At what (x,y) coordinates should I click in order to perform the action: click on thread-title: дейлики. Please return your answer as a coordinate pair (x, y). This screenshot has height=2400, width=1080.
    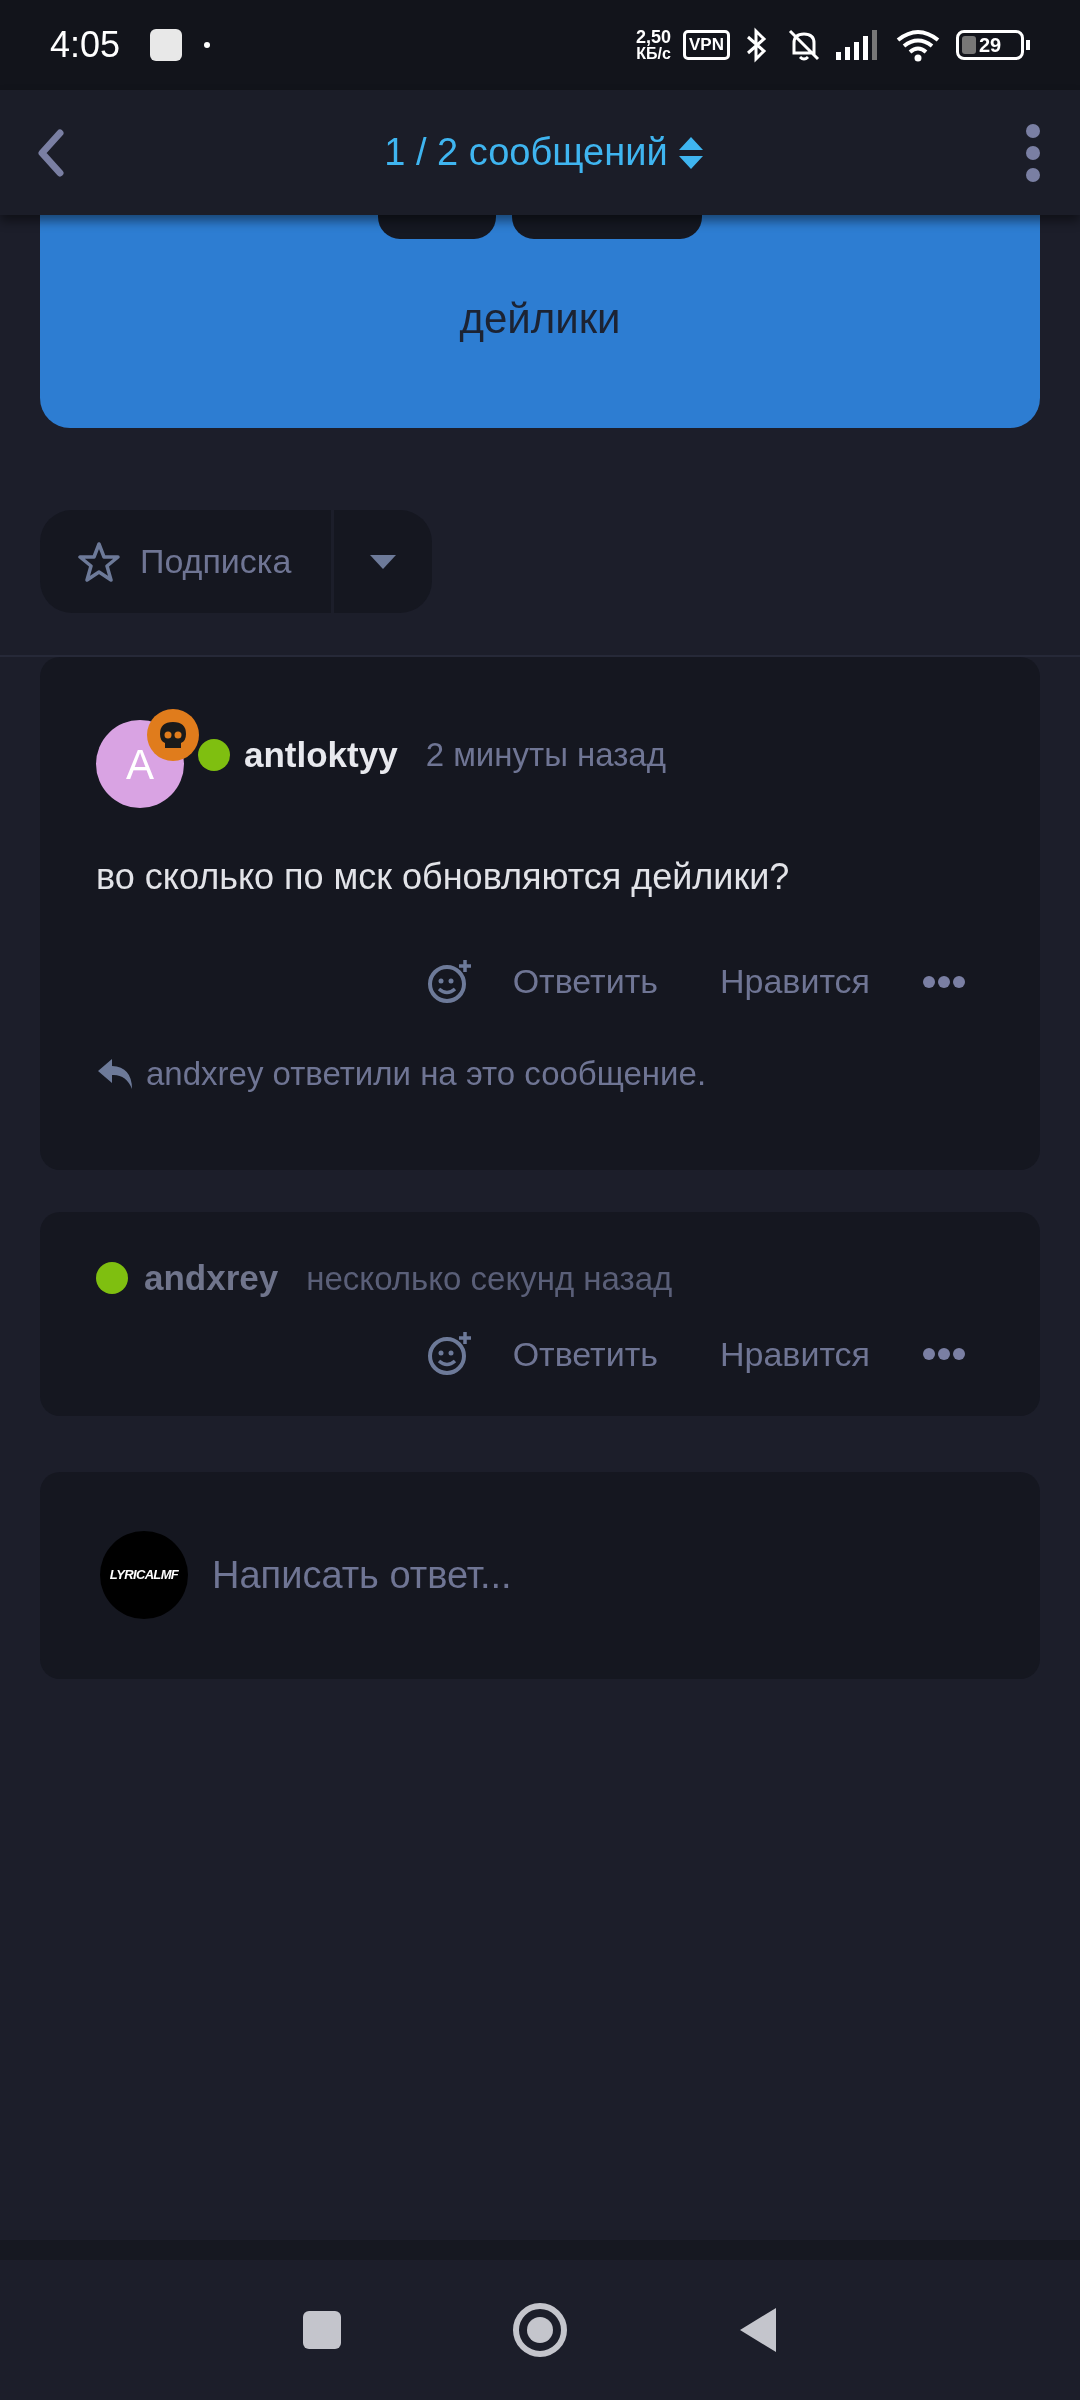
    Looking at the image, I should click on (540, 319).